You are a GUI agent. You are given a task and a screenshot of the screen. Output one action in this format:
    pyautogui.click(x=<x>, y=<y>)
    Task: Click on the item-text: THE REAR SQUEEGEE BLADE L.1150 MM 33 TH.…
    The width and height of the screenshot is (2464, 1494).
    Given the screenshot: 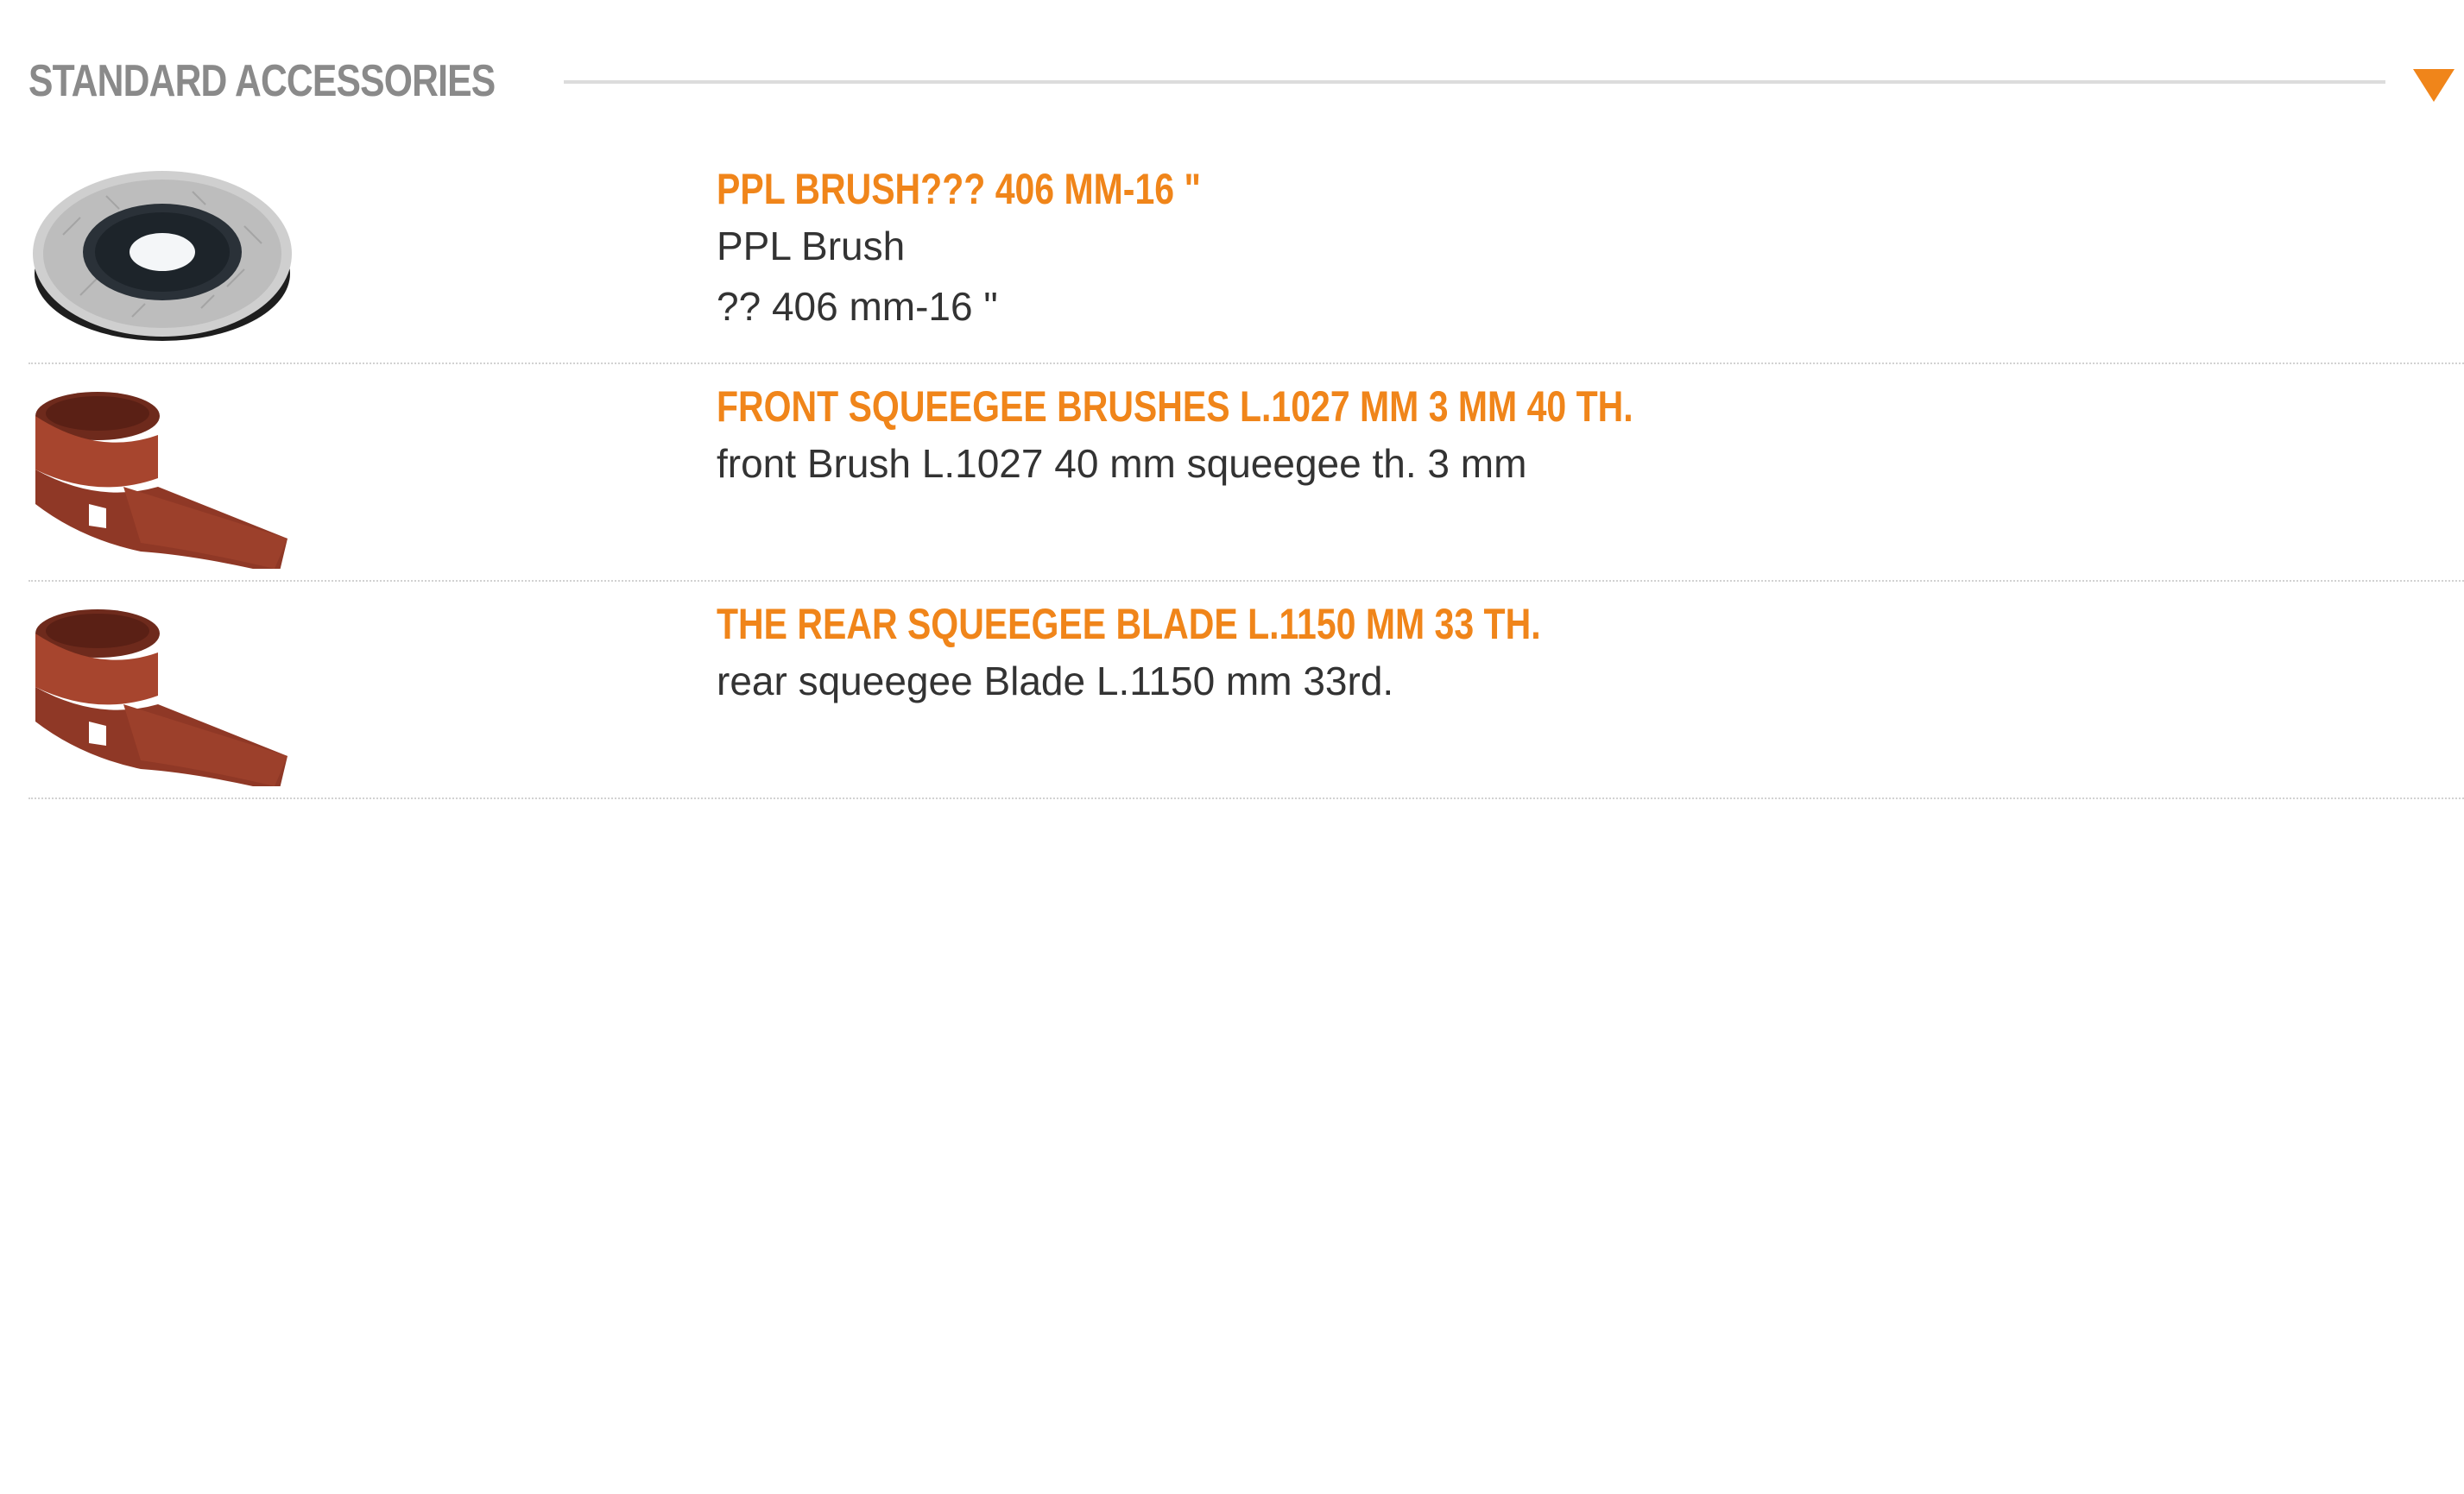 What is the action you would take?
    pyautogui.click(x=1582, y=654)
    